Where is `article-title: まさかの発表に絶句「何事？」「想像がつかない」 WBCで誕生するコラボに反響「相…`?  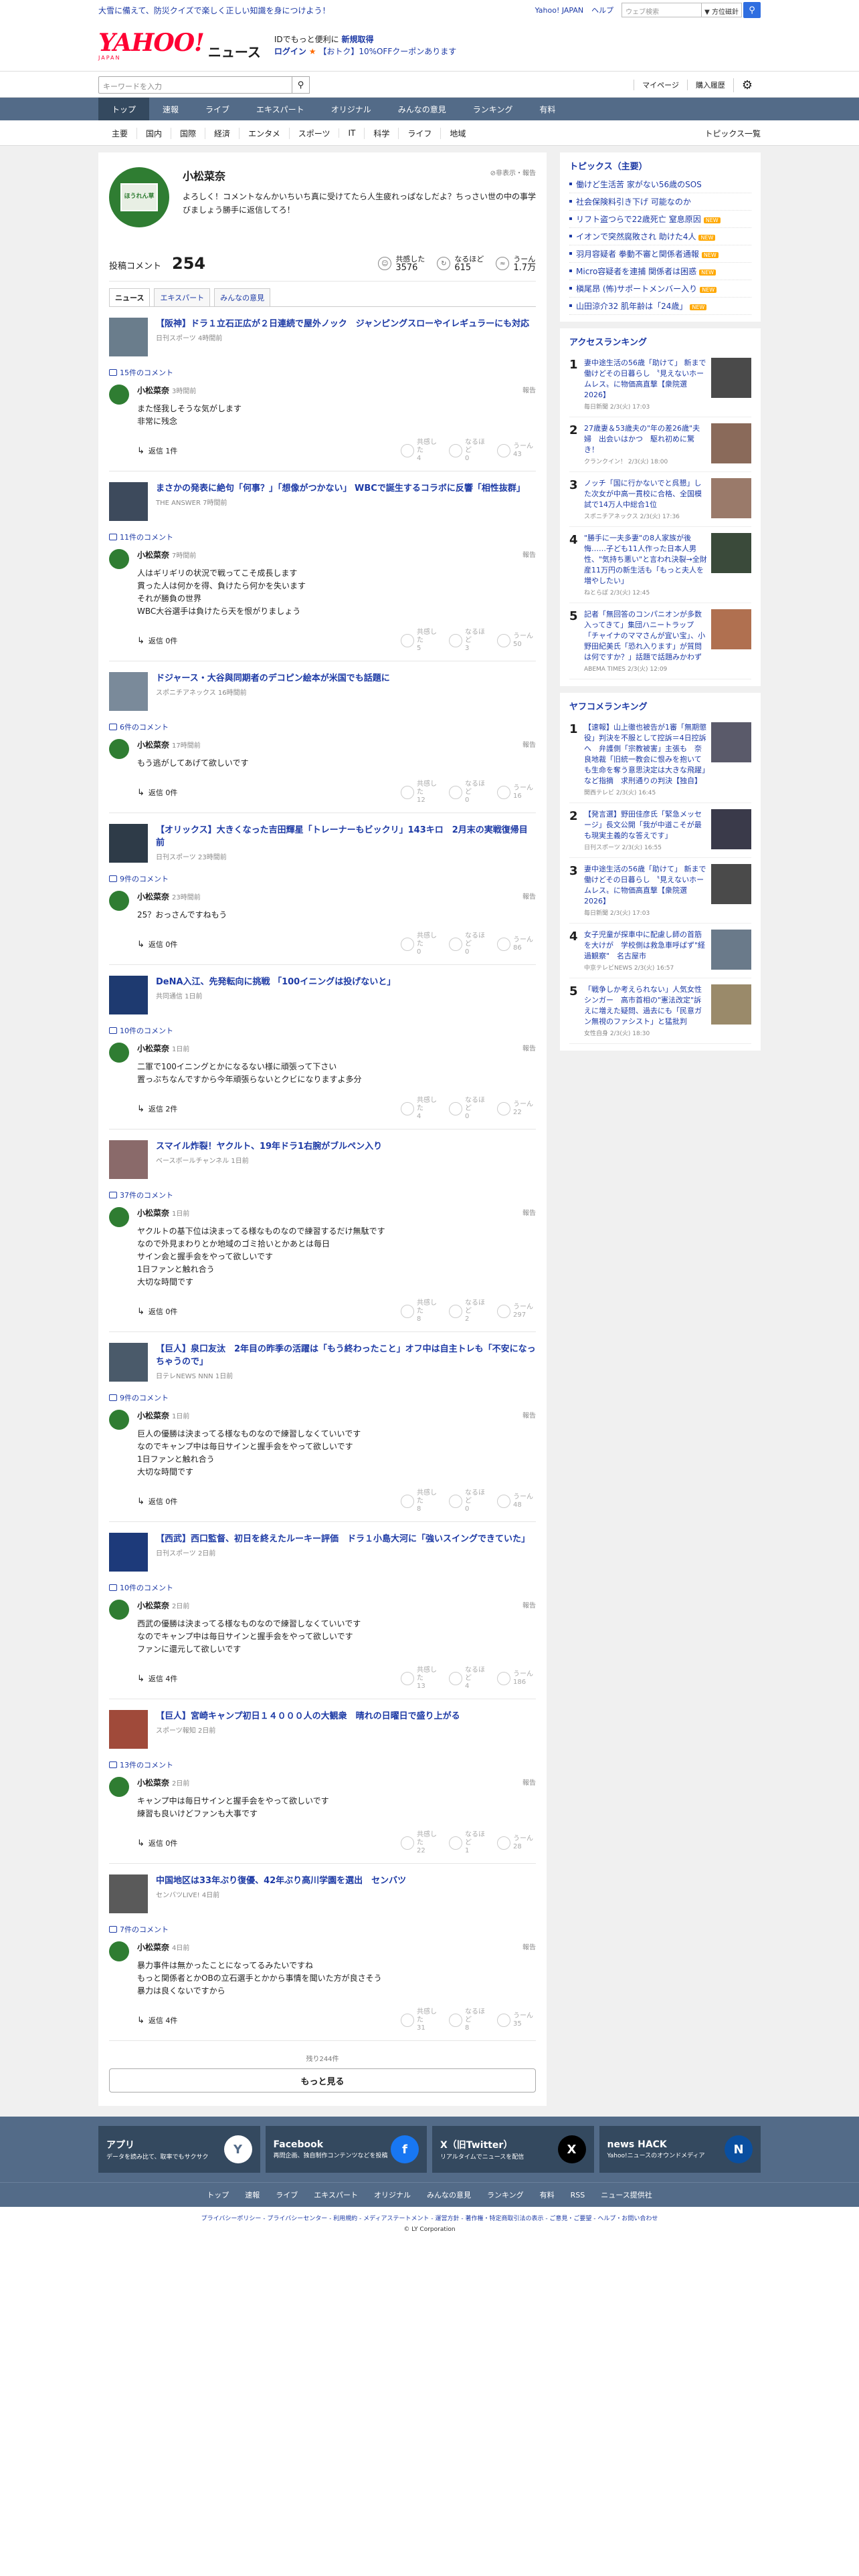
article-title: まさかの発表に絶句「何事？」「想像がつかない」 WBCで誕生するコラボに反響「相… is located at coordinates (340, 488).